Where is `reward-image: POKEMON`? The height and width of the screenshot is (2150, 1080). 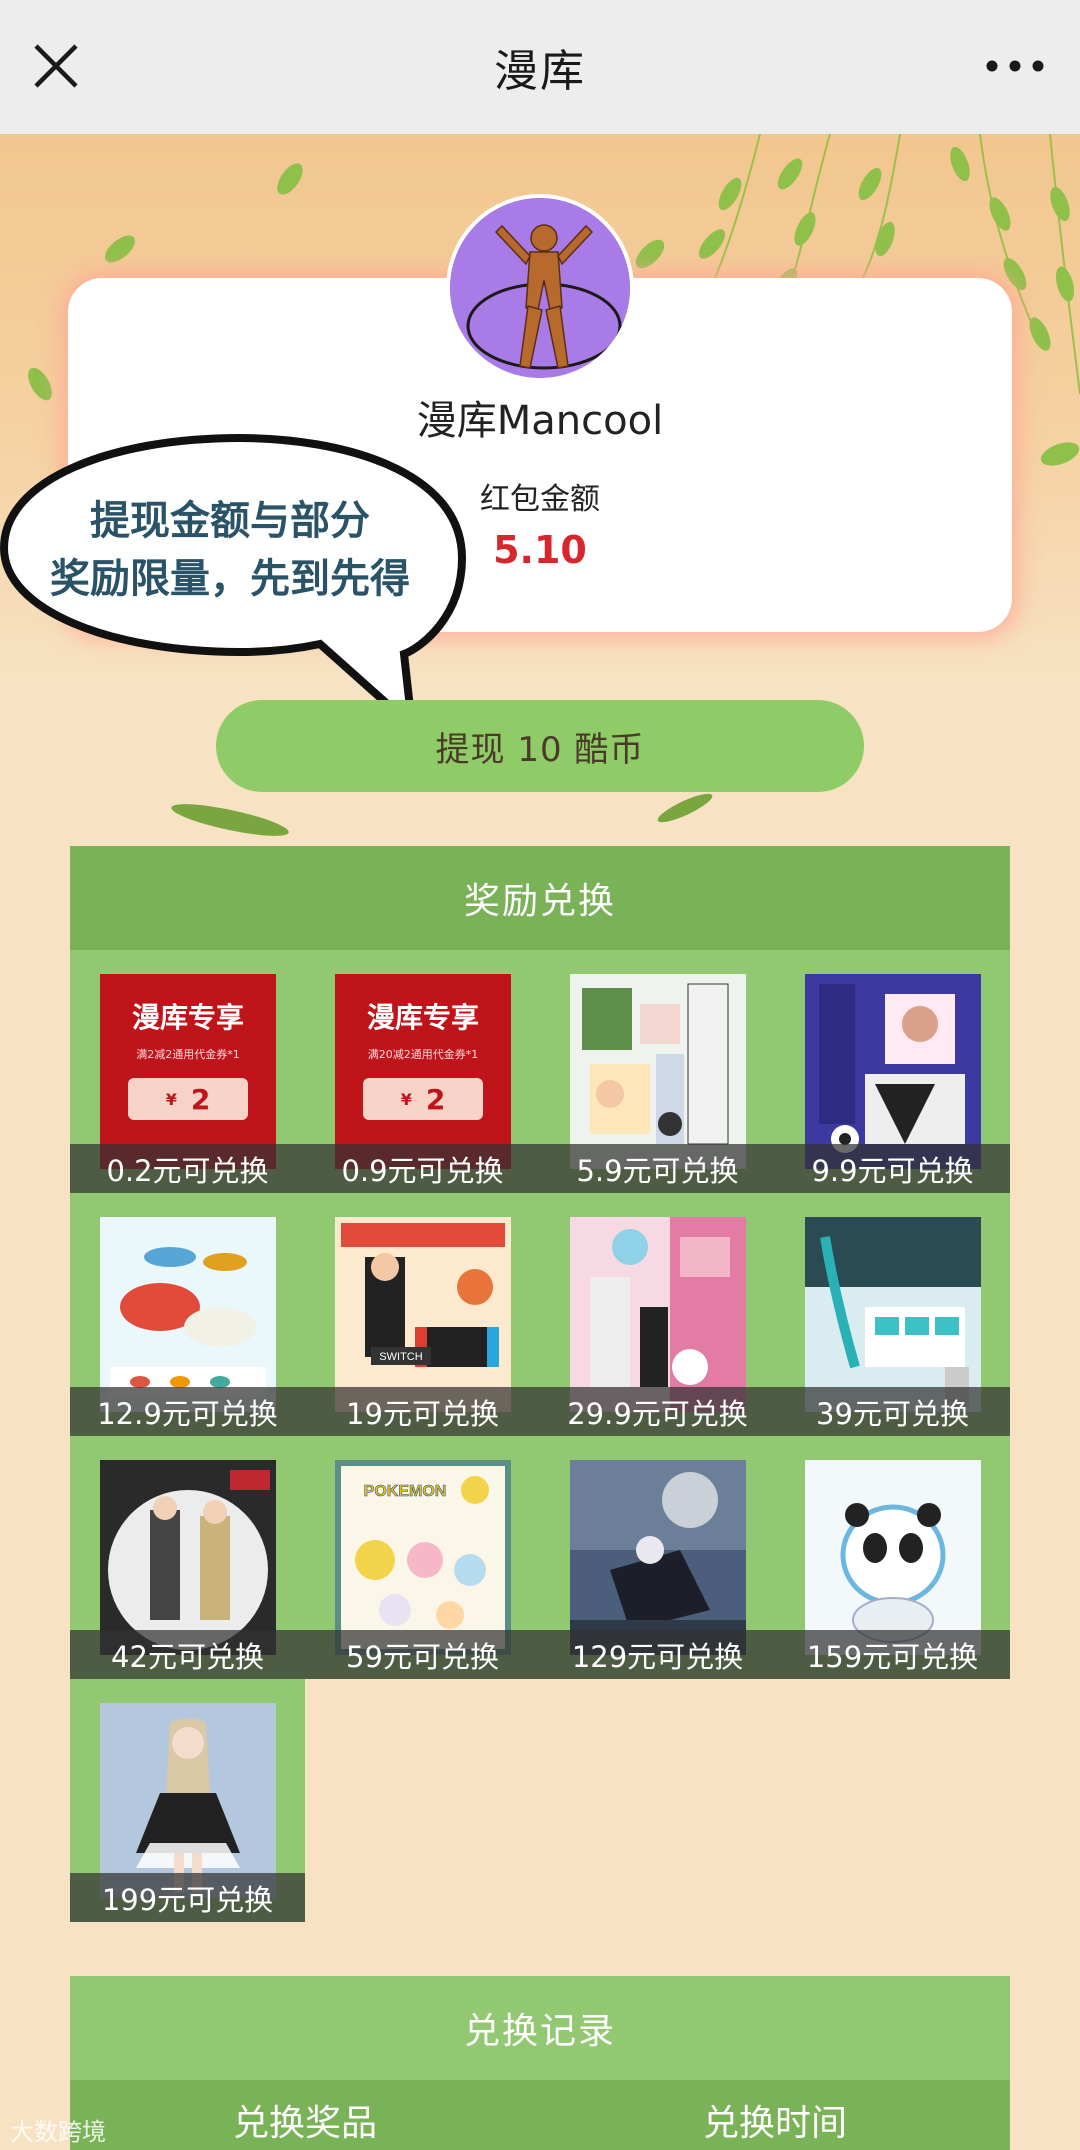 reward-image: POKEMON is located at coordinates (423, 1557).